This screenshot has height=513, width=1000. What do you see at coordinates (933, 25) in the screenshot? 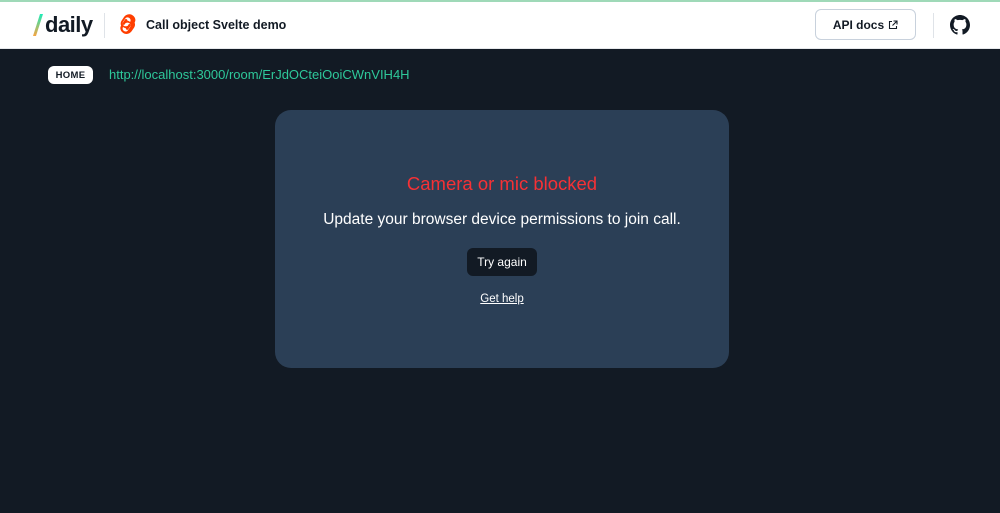
I see `header-divider-right` at bounding box center [933, 25].